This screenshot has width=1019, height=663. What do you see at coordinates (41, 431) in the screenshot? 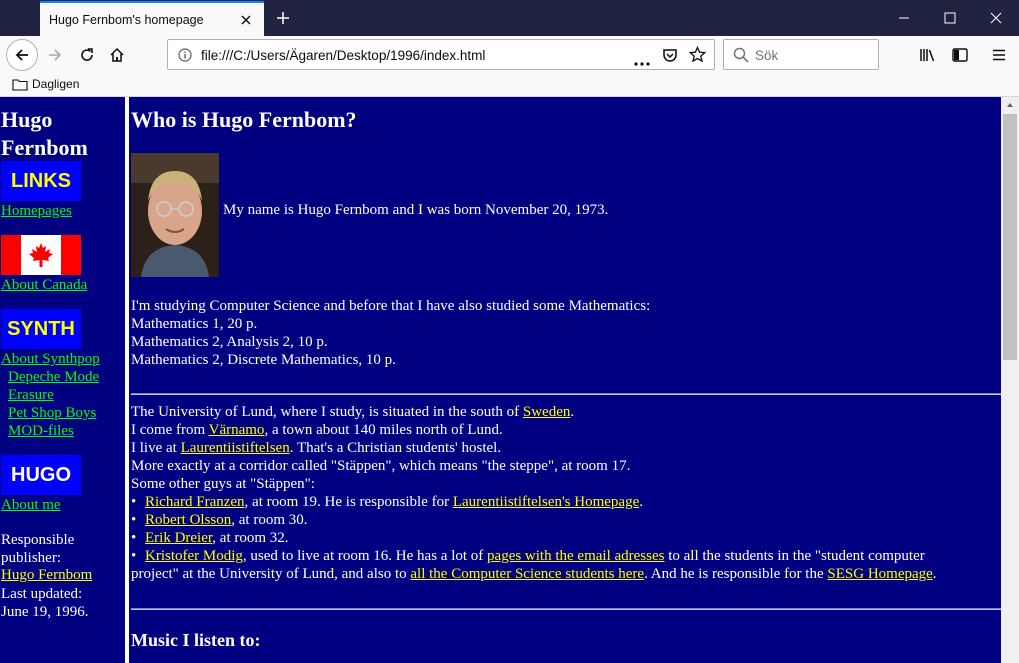
I see `link-mod-files: MOD-files` at bounding box center [41, 431].